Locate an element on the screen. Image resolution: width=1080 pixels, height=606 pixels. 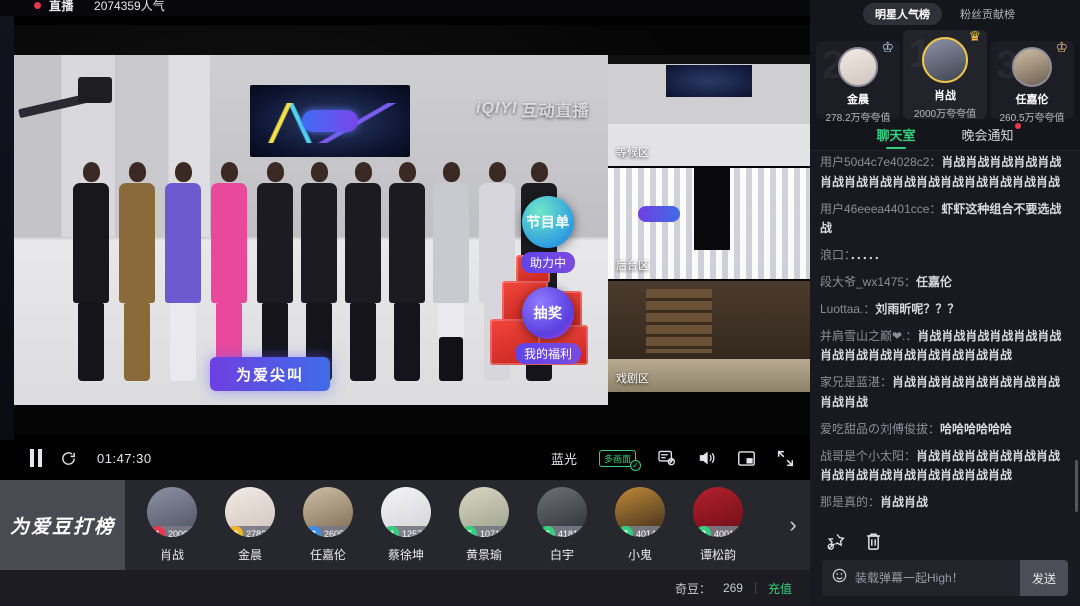
live-dot-icon is located at coordinates (37, 5).